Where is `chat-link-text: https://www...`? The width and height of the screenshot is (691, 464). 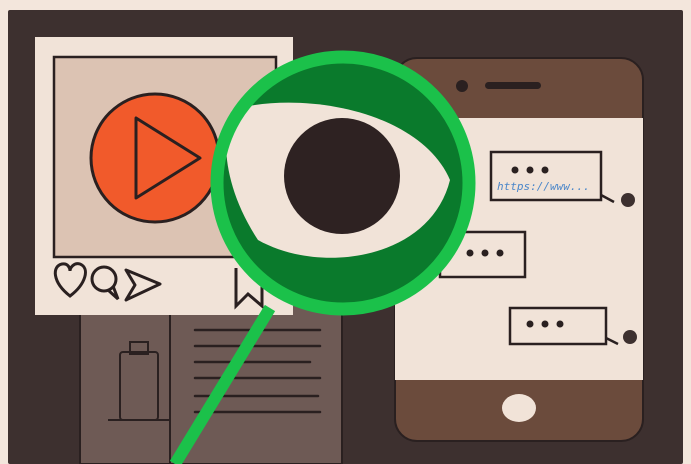 chat-link-text: https://www... is located at coordinates (543, 186).